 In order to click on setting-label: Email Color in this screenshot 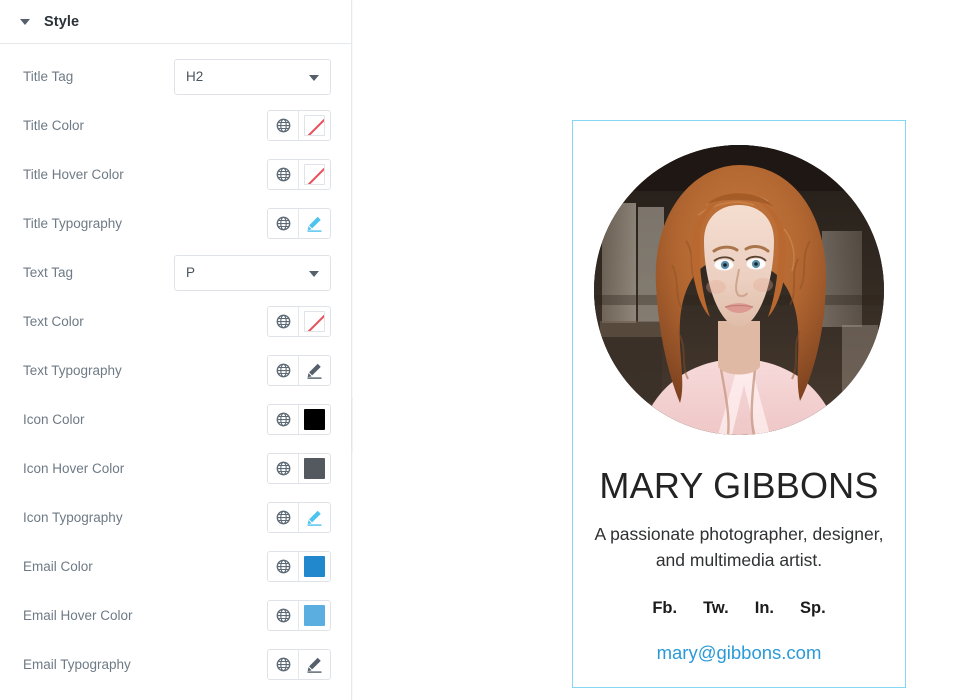, I will do `click(58, 566)`.